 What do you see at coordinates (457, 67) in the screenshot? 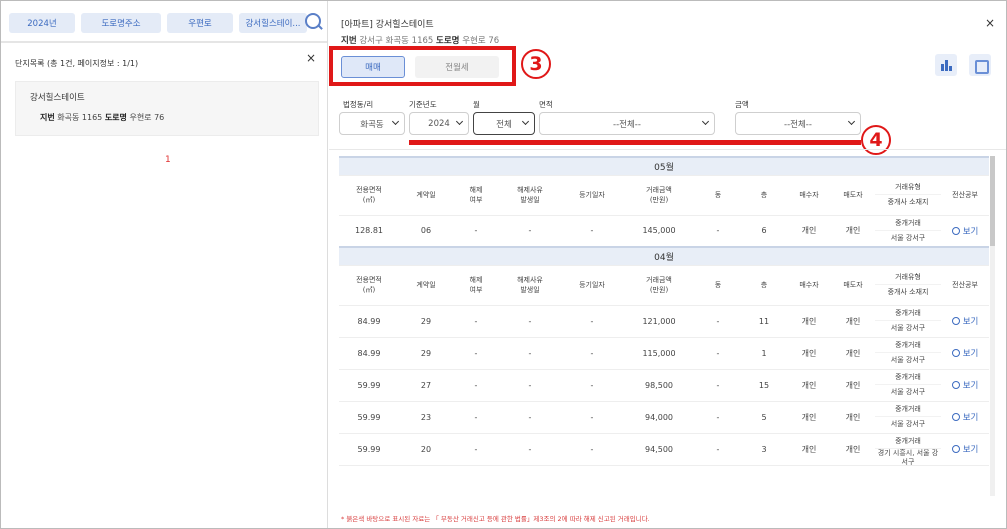
I see `tab-rent: 전월세` at bounding box center [457, 67].